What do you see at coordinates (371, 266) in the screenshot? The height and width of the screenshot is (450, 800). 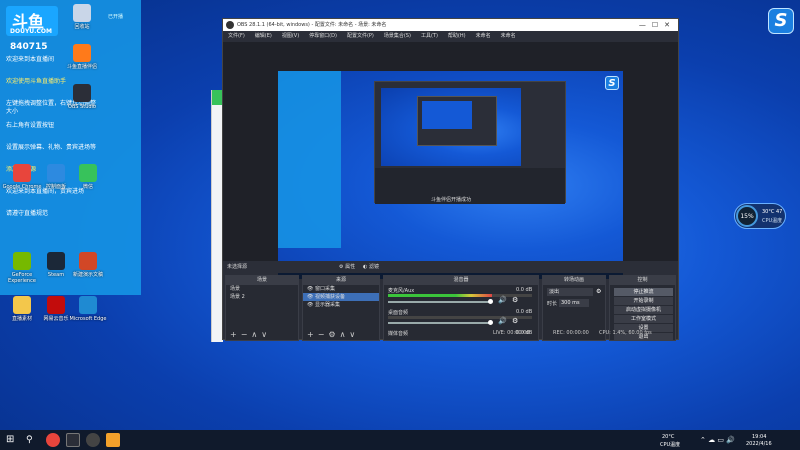 I see `filters-button: ◐ 滤镜` at bounding box center [371, 266].